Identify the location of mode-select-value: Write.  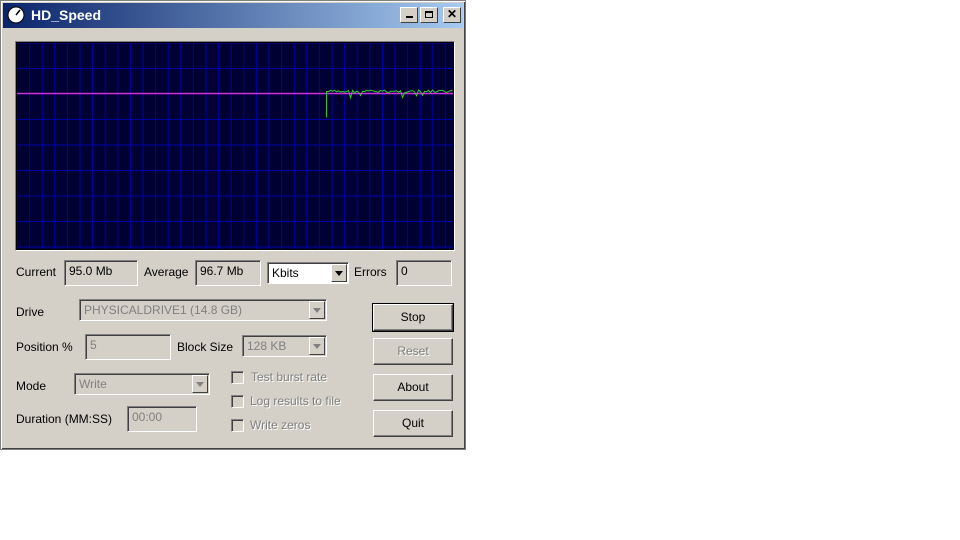
(93, 384).